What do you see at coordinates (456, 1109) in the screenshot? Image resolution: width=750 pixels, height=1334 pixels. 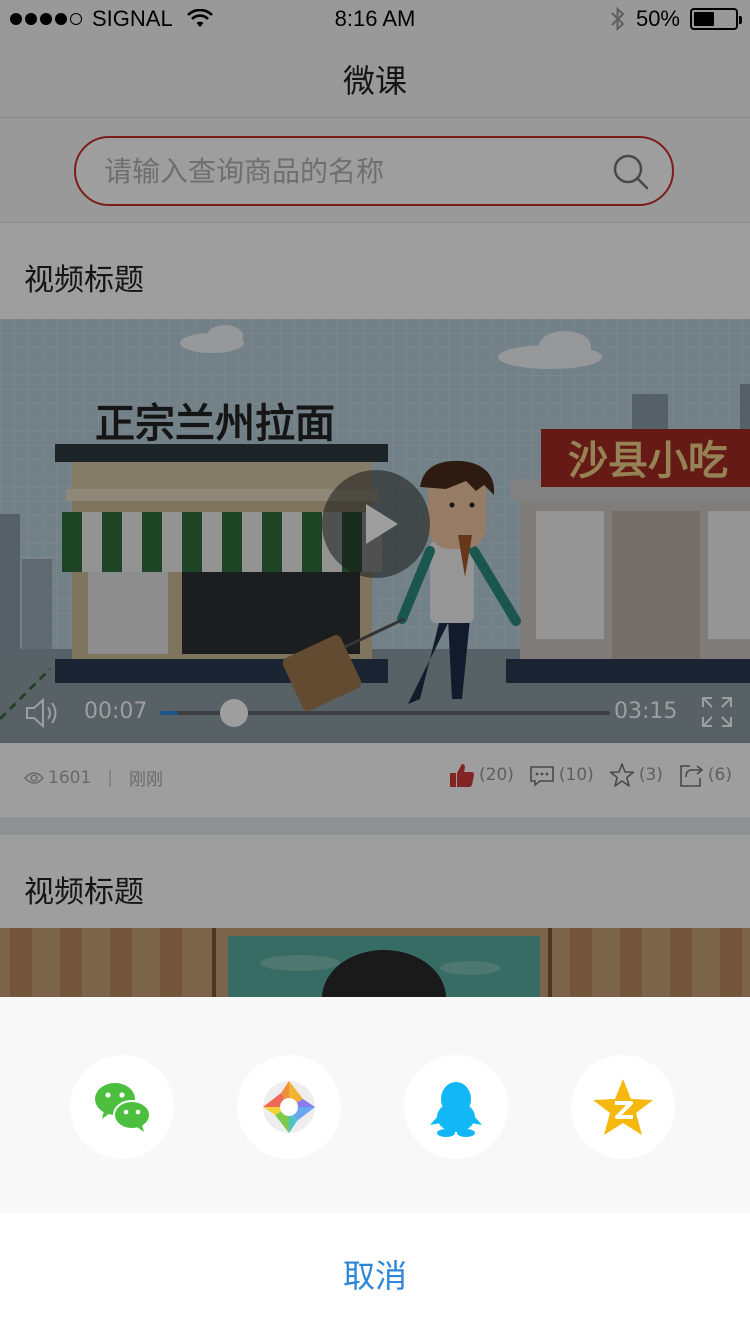 I see `qq-icon` at bounding box center [456, 1109].